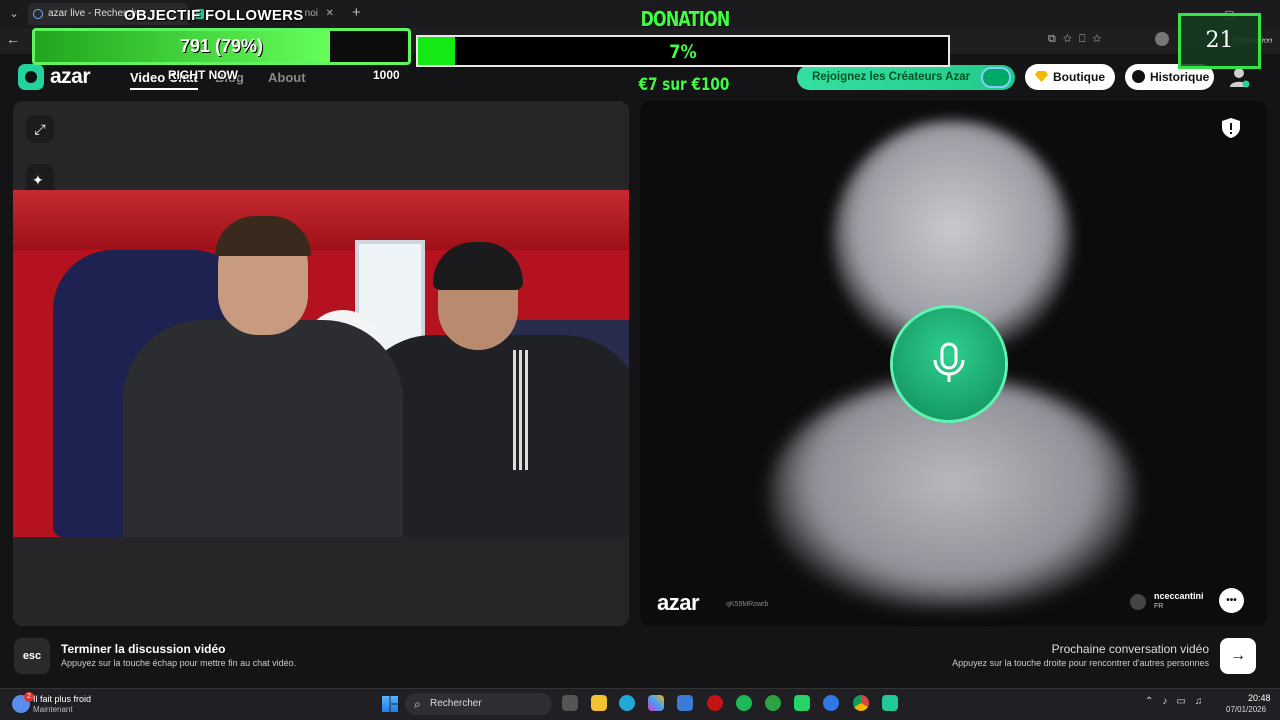 Image resolution: width=1280 pixels, height=720 pixels. What do you see at coordinates (640, 704) in the screenshot?
I see `windows-taskbar` at bounding box center [640, 704].